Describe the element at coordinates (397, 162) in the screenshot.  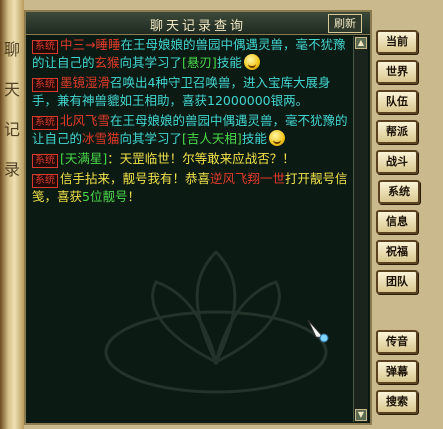
I see `channel-tab: 战斗` at that location.